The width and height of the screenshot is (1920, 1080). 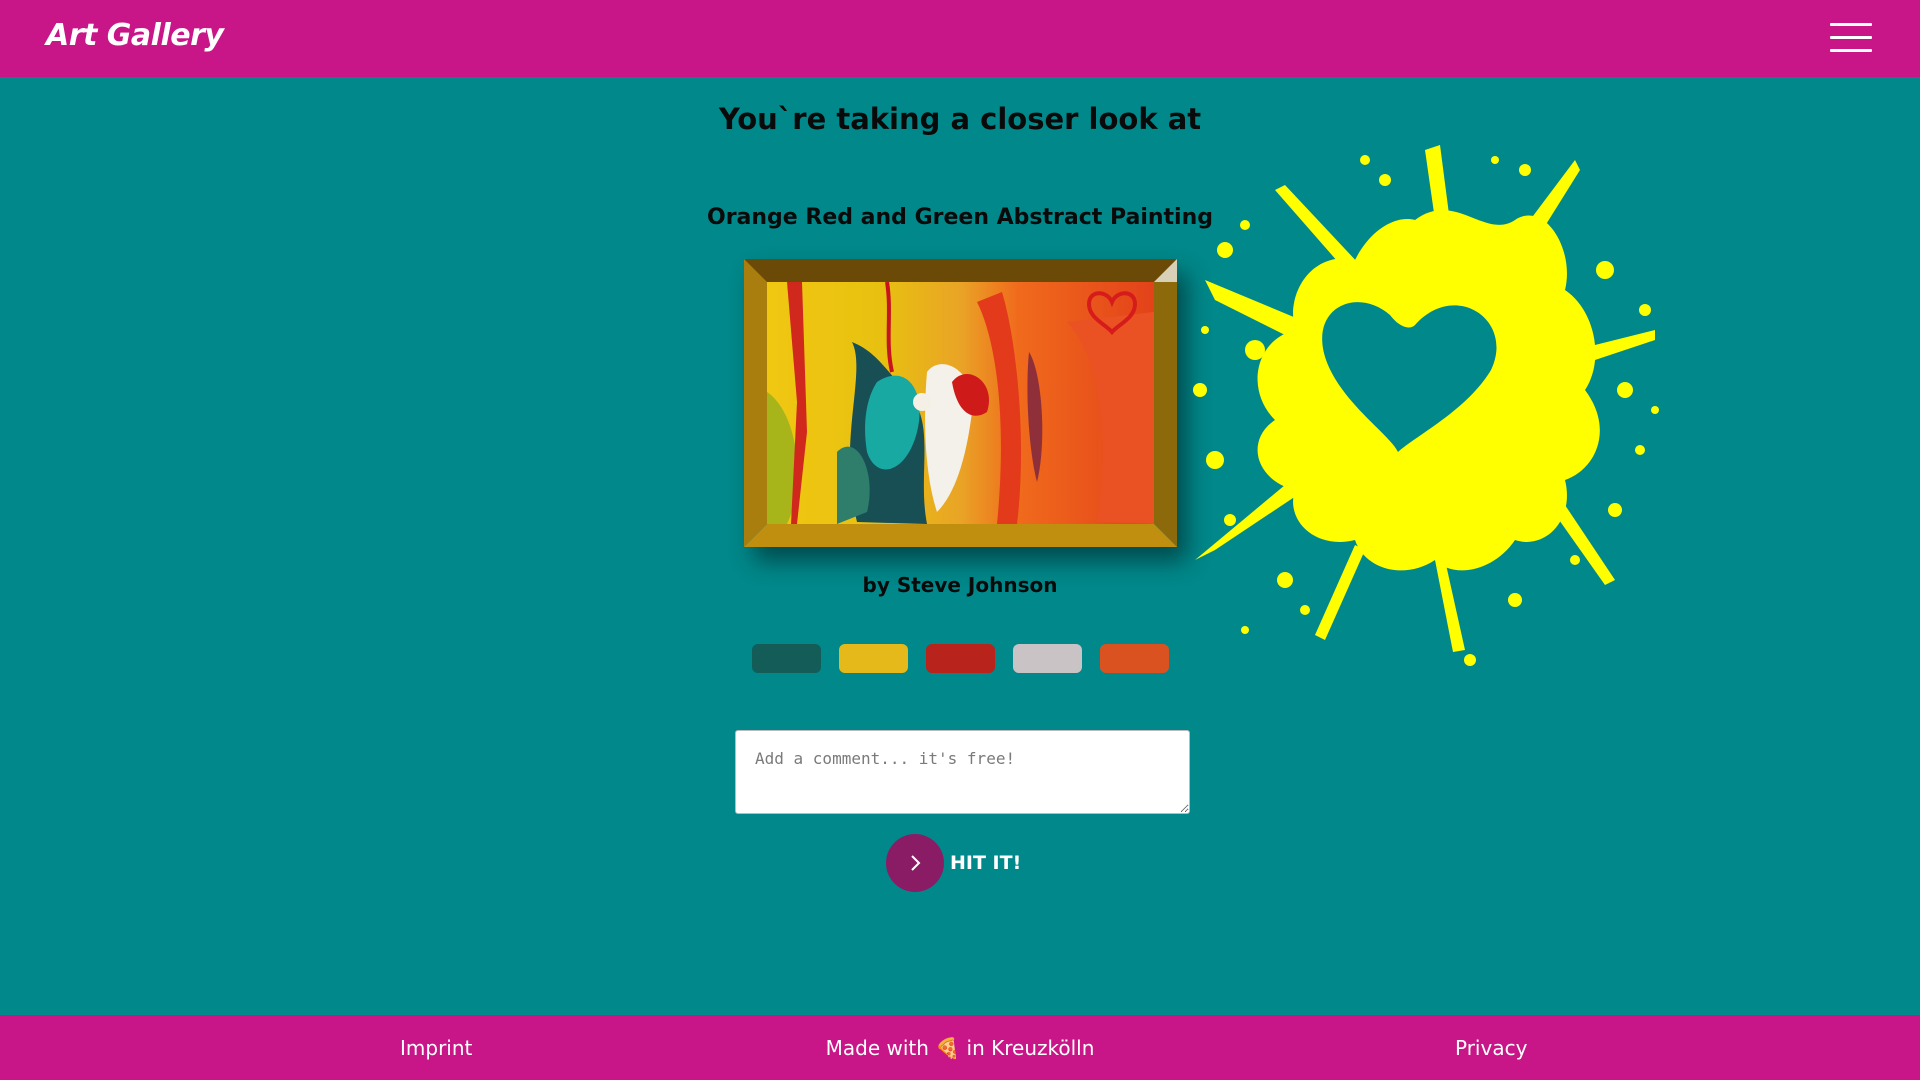 I want to click on artwork-frame, so click(x=960, y=403).